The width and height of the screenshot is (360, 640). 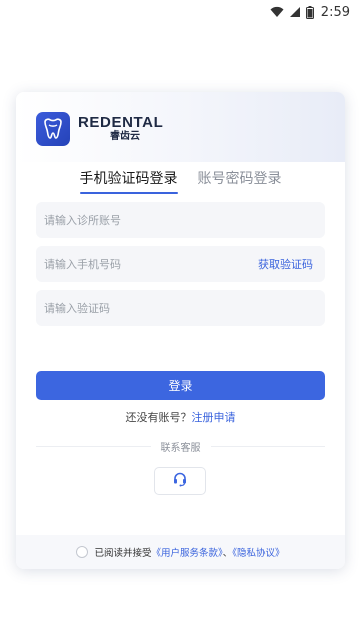 What do you see at coordinates (134, 264) in the screenshot?
I see `phone-input` at bounding box center [134, 264].